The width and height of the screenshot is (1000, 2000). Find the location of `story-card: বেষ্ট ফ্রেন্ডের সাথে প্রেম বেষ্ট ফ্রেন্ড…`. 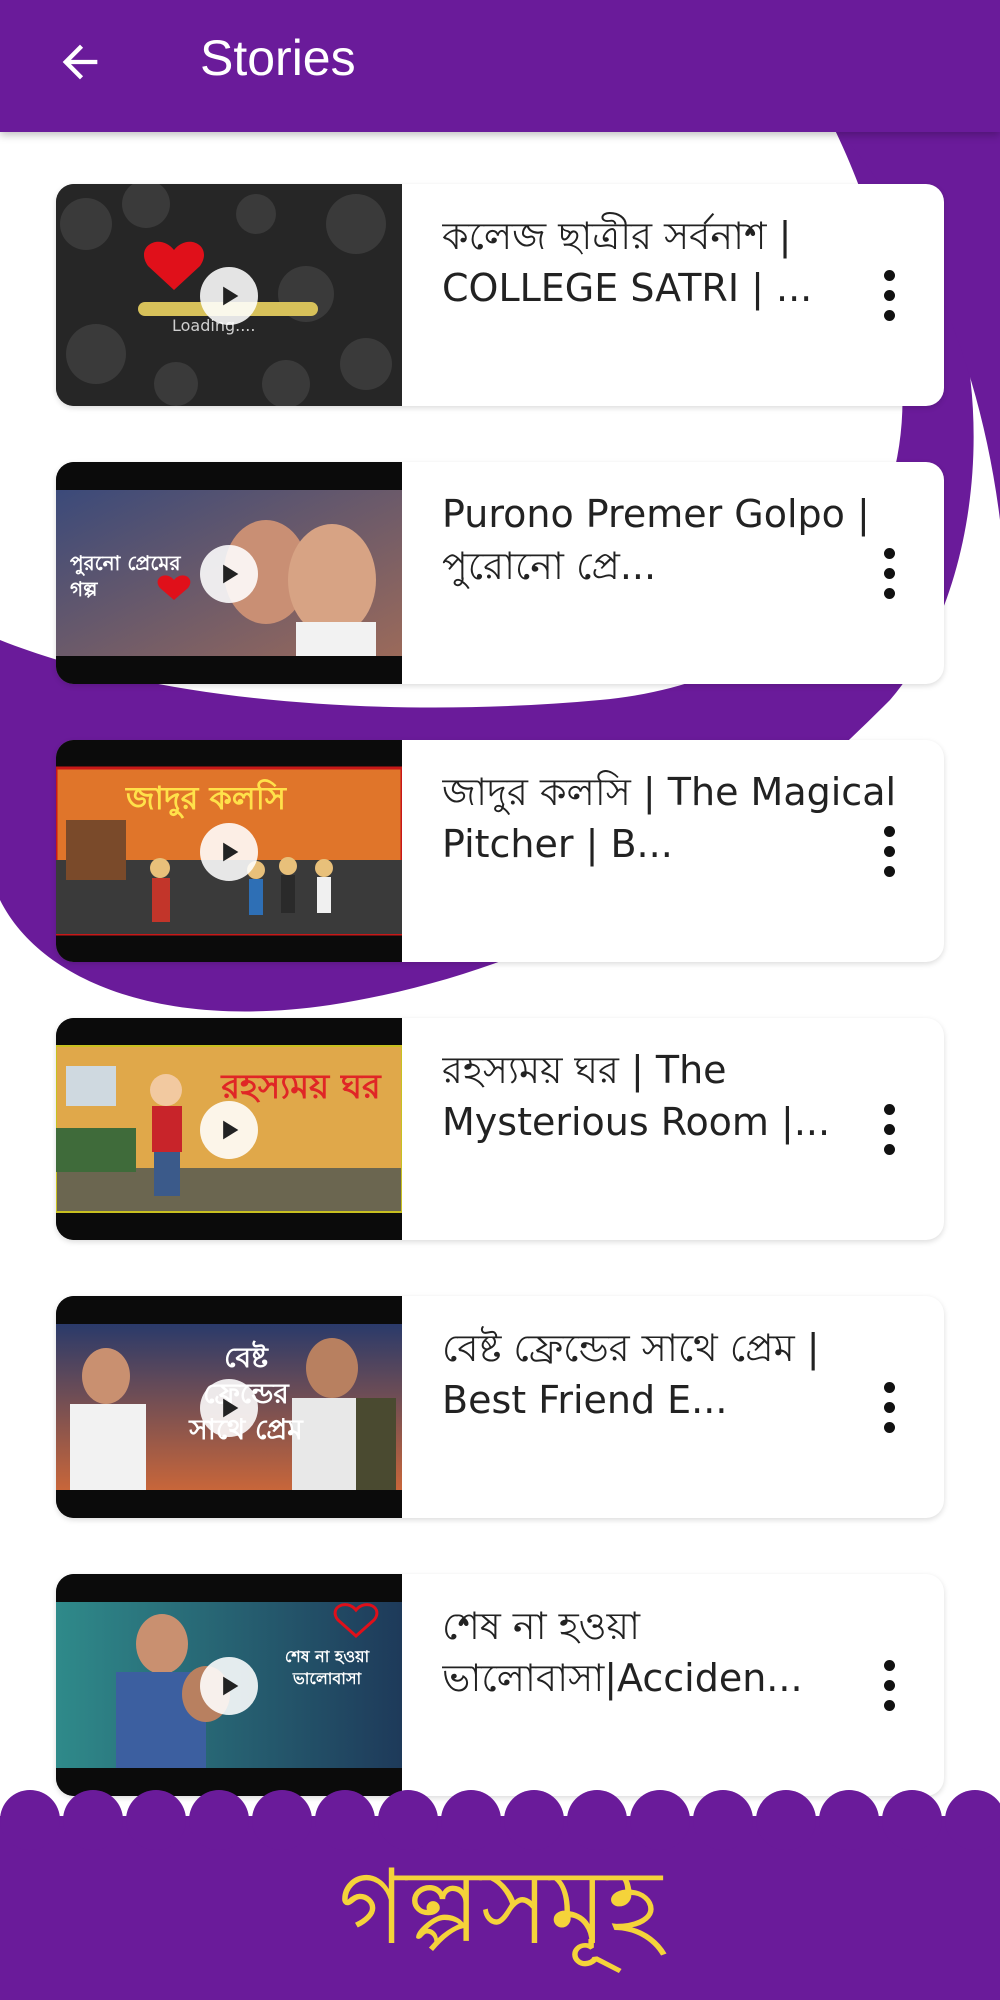

story-card: বেষ্ট ফ্রেন্ডের সাথে প্রেম বেষ্ট ফ্রেন্ড… is located at coordinates (500, 1407).